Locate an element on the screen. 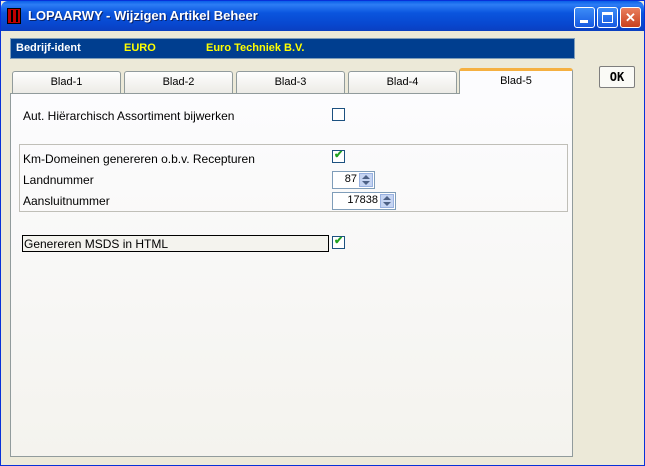 This screenshot has height=466, width=645. aut-hierarchisch-label: Aut. Hiërarchisch Assortiment bijwerken is located at coordinates (129, 116).